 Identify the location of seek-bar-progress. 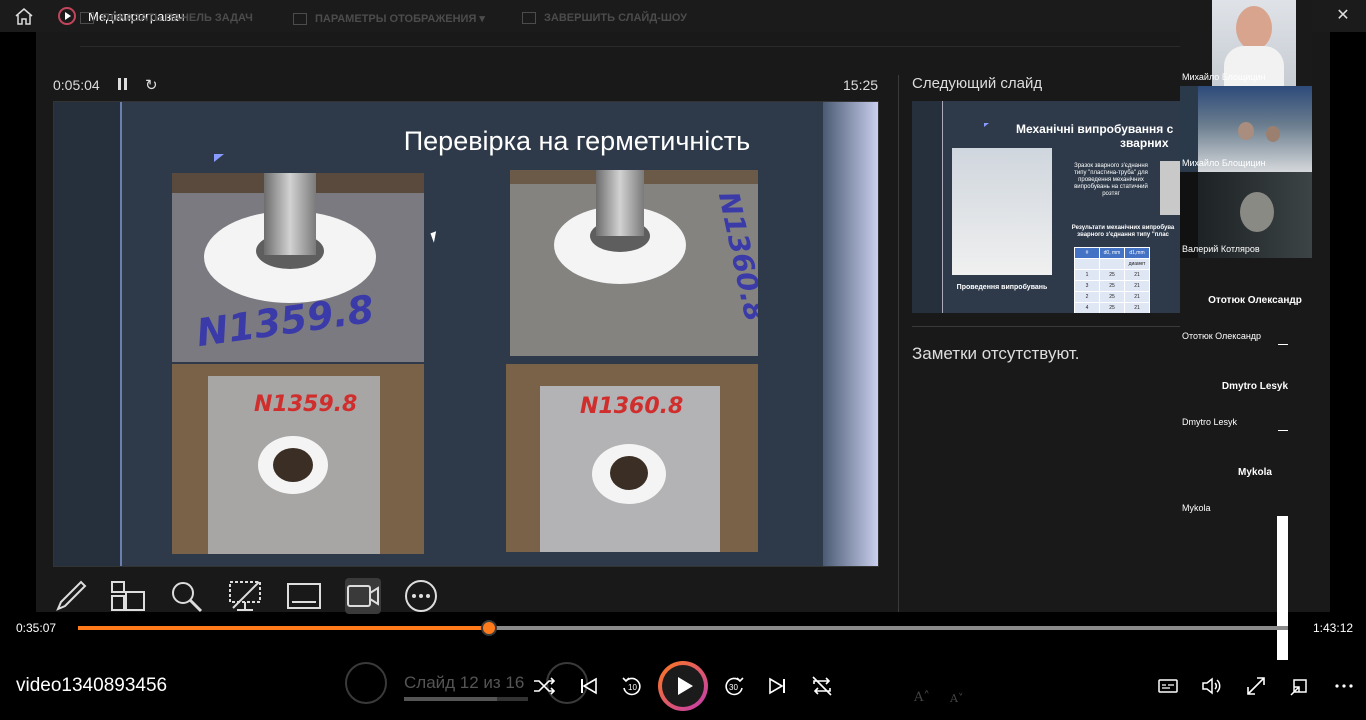
(284, 628).